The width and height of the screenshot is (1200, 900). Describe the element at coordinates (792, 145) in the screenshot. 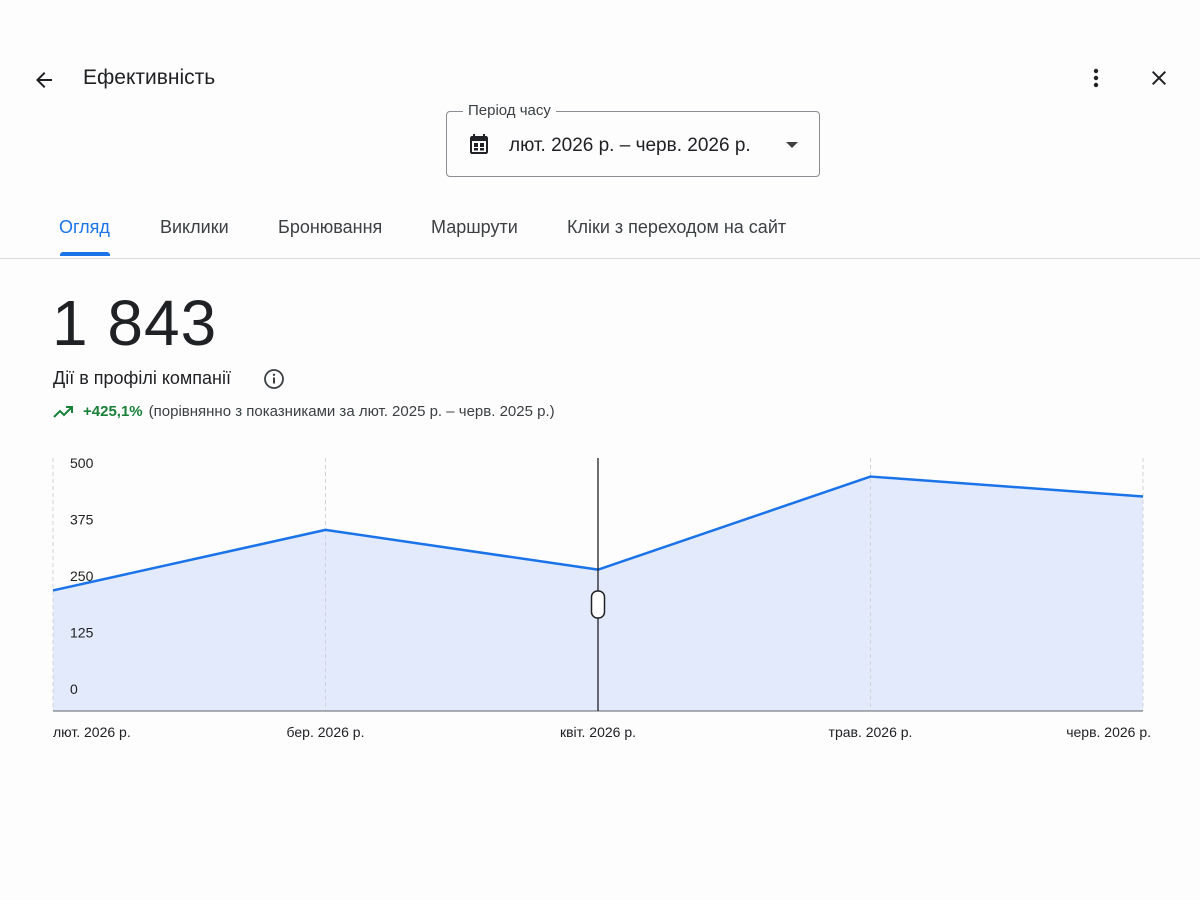

I see `dropdown-arrow-icon` at that location.